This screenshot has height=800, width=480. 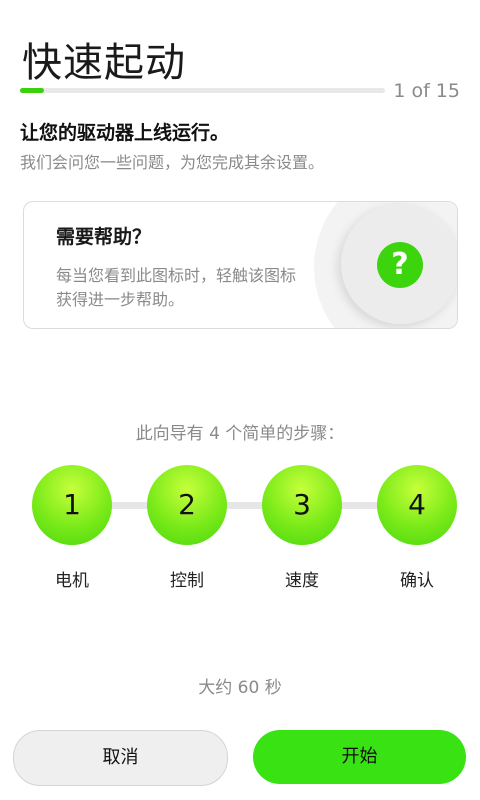 What do you see at coordinates (72, 505) in the screenshot?
I see `step-1-circle: 1` at bounding box center [72, 505].